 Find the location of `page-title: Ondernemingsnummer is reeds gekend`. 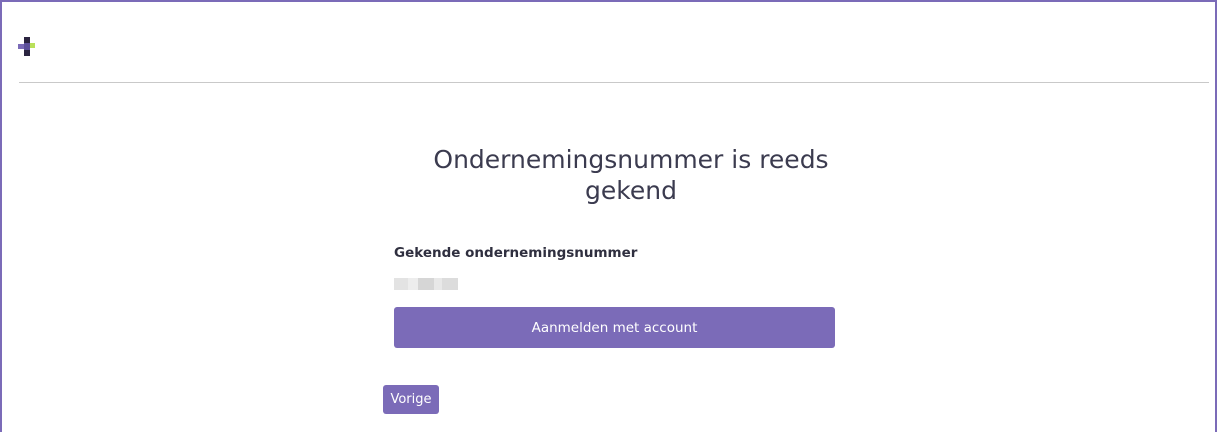

page-title: Ondernemingsnummer is reeds gekend is located at coordinates (631, 175).